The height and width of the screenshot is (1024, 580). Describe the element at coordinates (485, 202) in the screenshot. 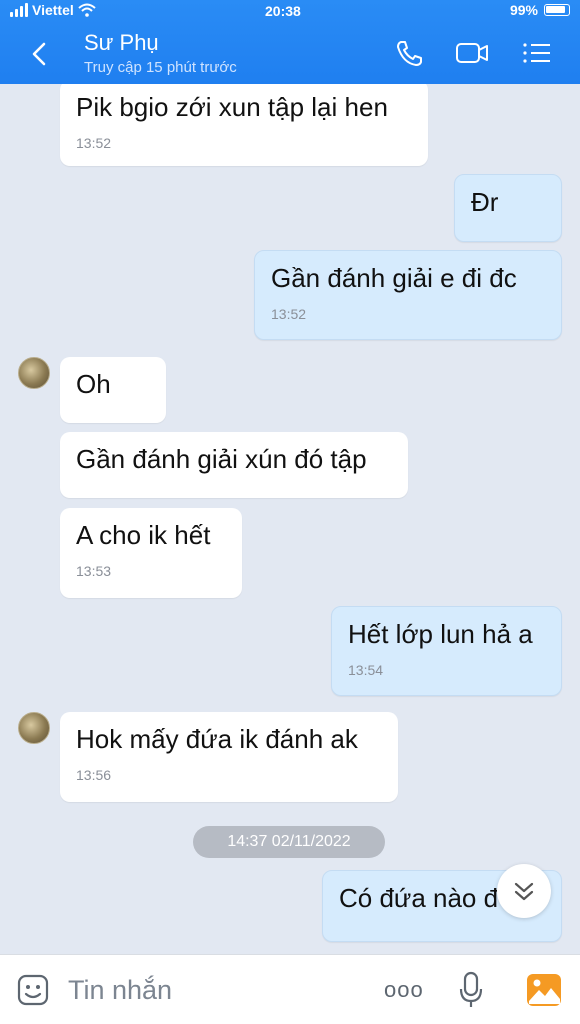

I see `message-text: Đr` at that location.